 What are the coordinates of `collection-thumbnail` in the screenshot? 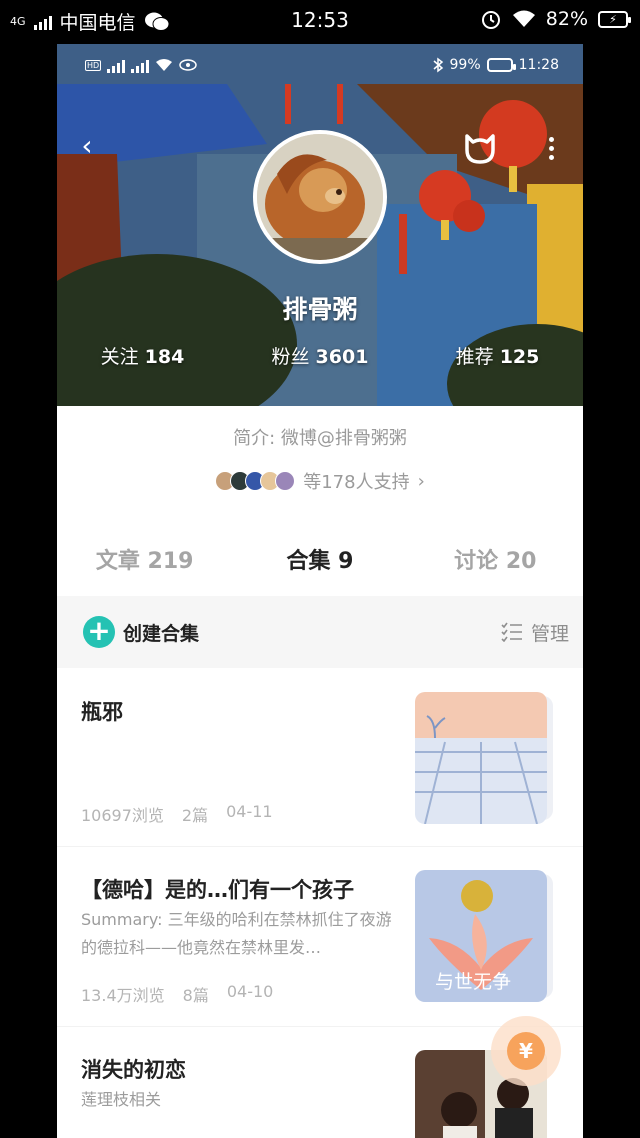 It's located at (481, 758).